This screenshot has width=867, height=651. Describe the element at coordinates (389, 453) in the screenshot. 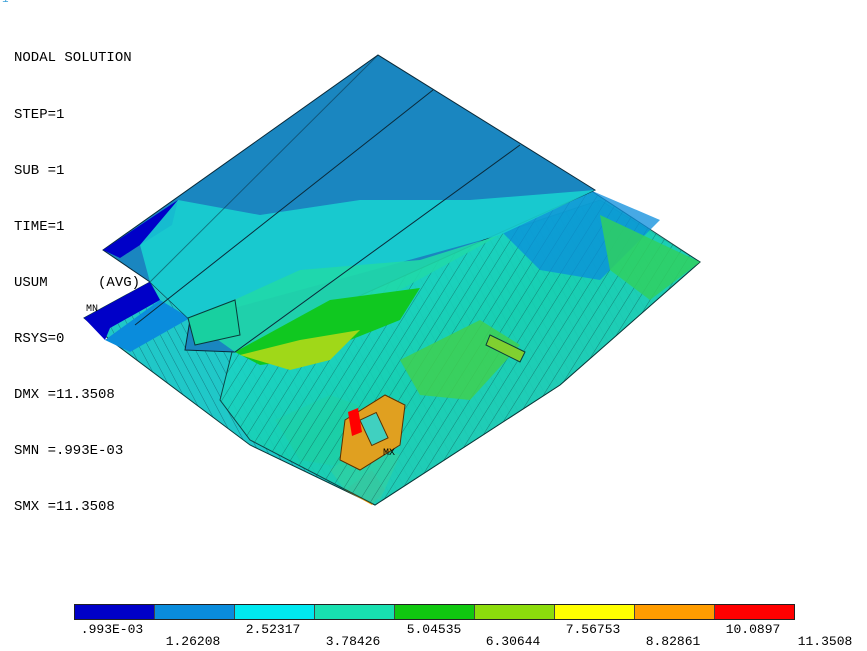

I see `max-marker: MX` at that location.